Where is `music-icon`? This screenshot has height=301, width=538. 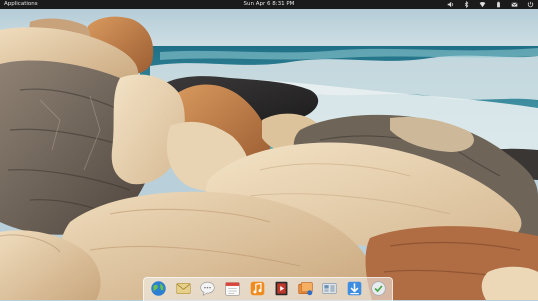
music-icon is located at coordinates (257, 288).